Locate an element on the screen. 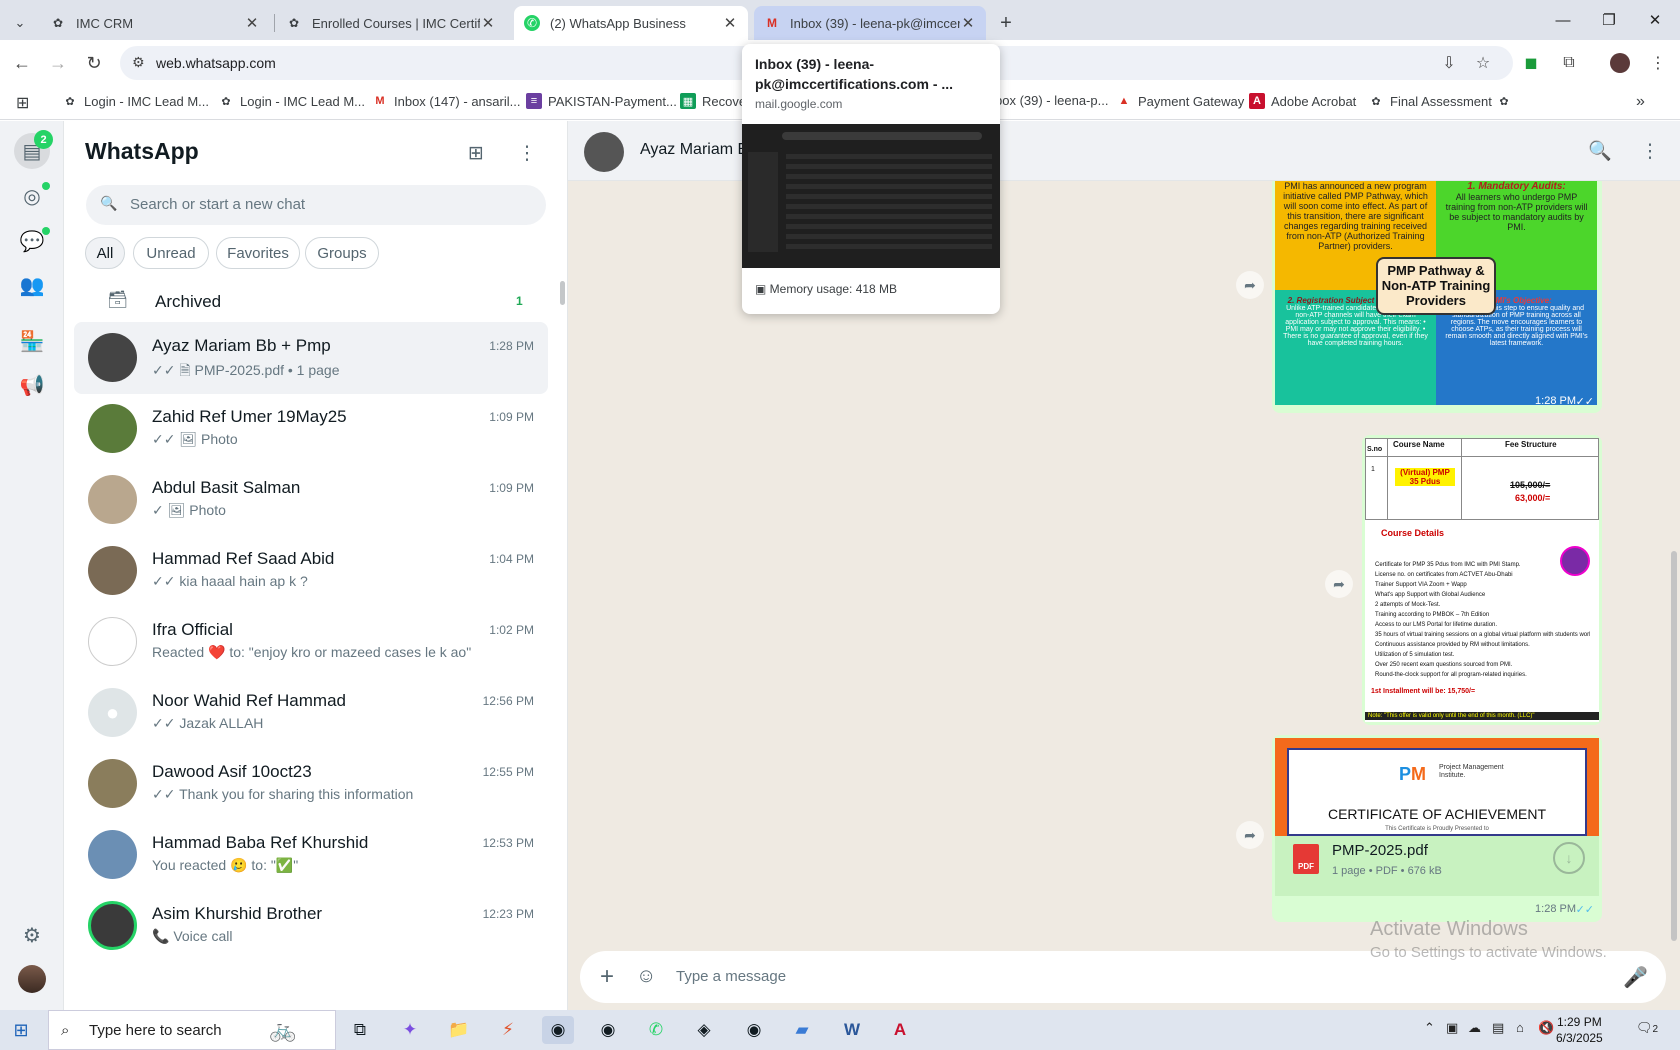  profile-nav-button is located at coordinates (32, 979).